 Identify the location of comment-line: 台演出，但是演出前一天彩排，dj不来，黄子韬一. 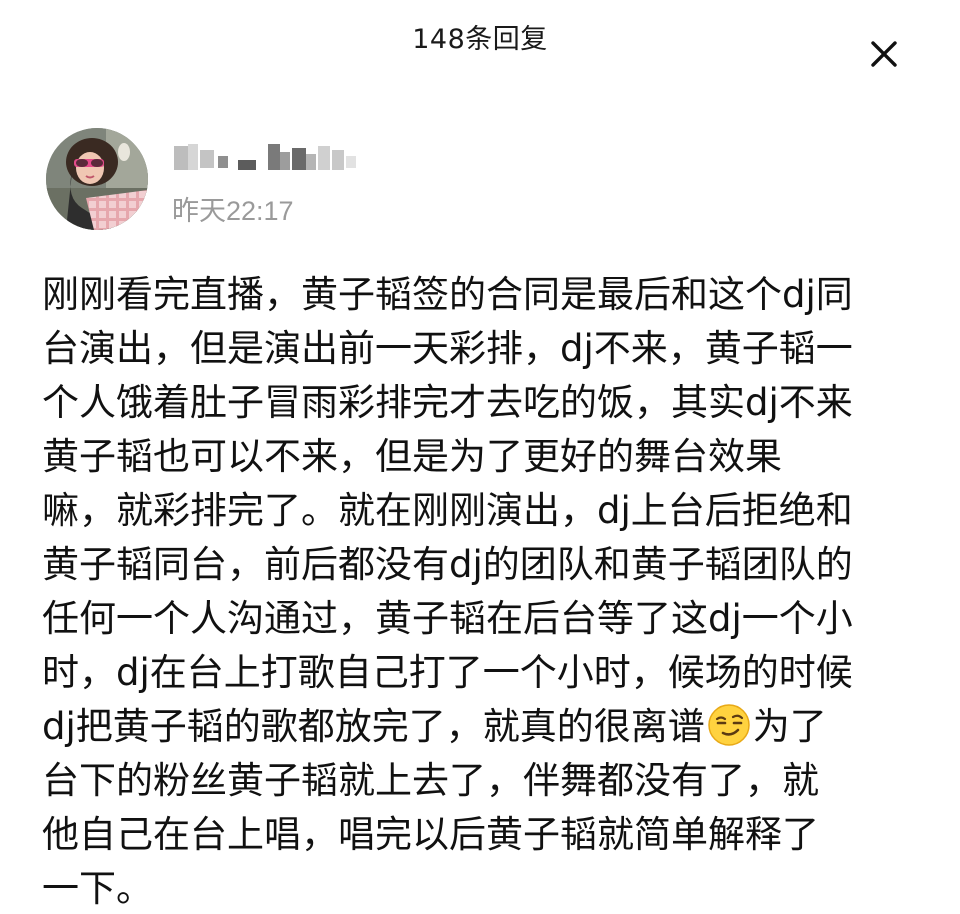
(447, 348).